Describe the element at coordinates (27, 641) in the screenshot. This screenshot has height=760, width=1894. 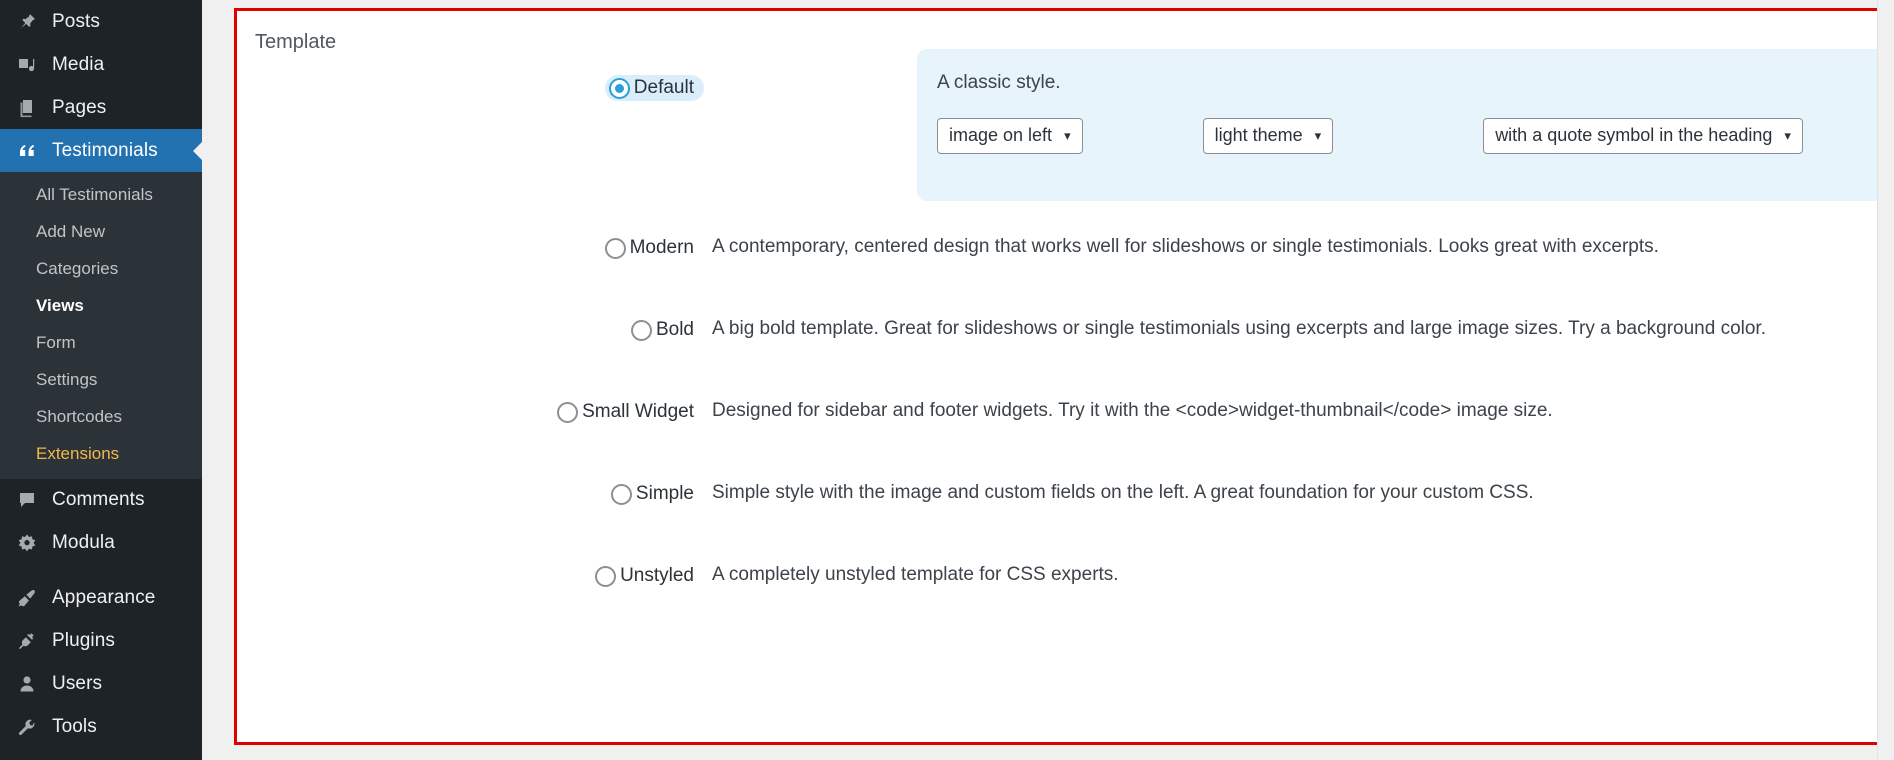
I see `plug-icon` at that location.